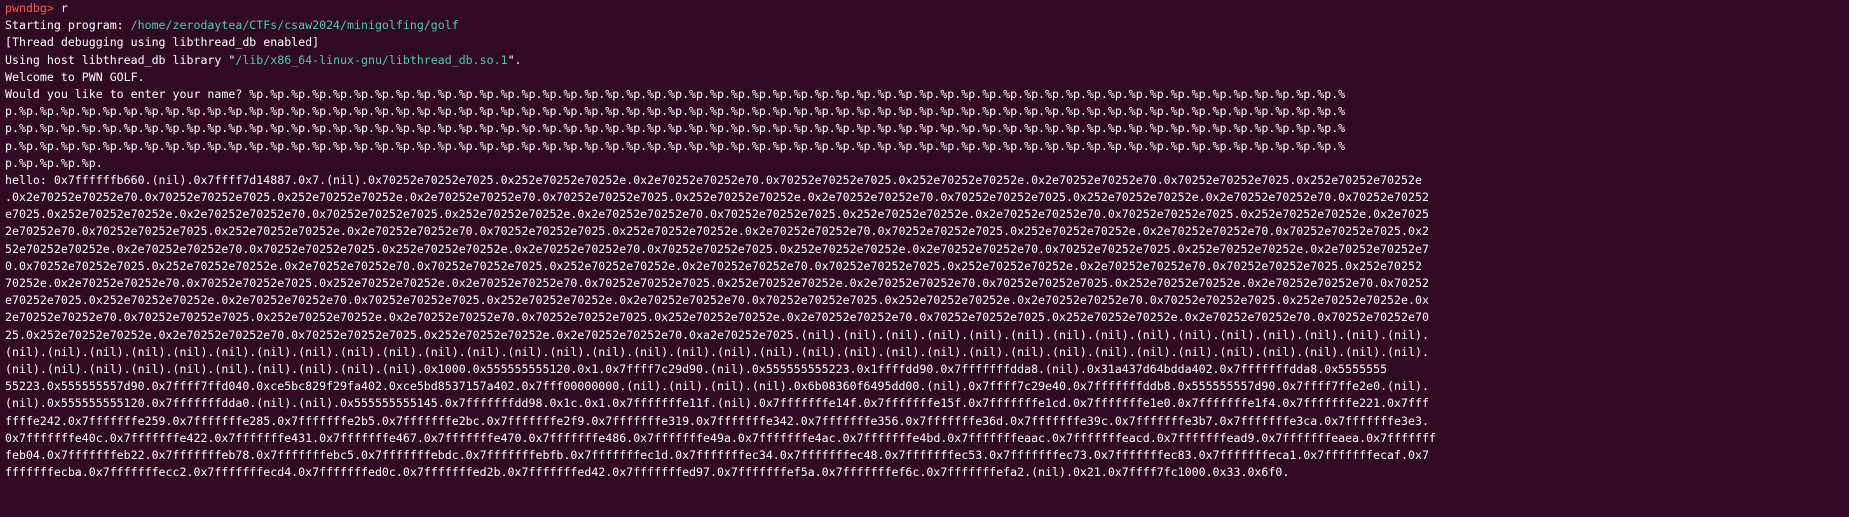 The image size is (1849, 517). Describe the element at coordinates (514, 59) in the screenshot. I see `host-lib-suffix: ".` at that location.